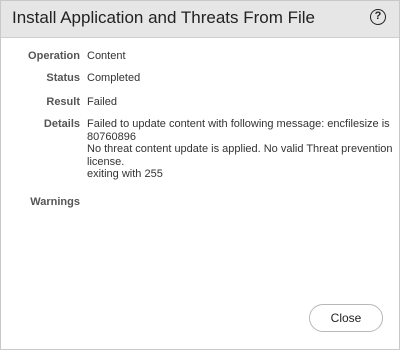 This screenshot has width=400, height=350. I want to click on details-label: Details, so click(61, 124).